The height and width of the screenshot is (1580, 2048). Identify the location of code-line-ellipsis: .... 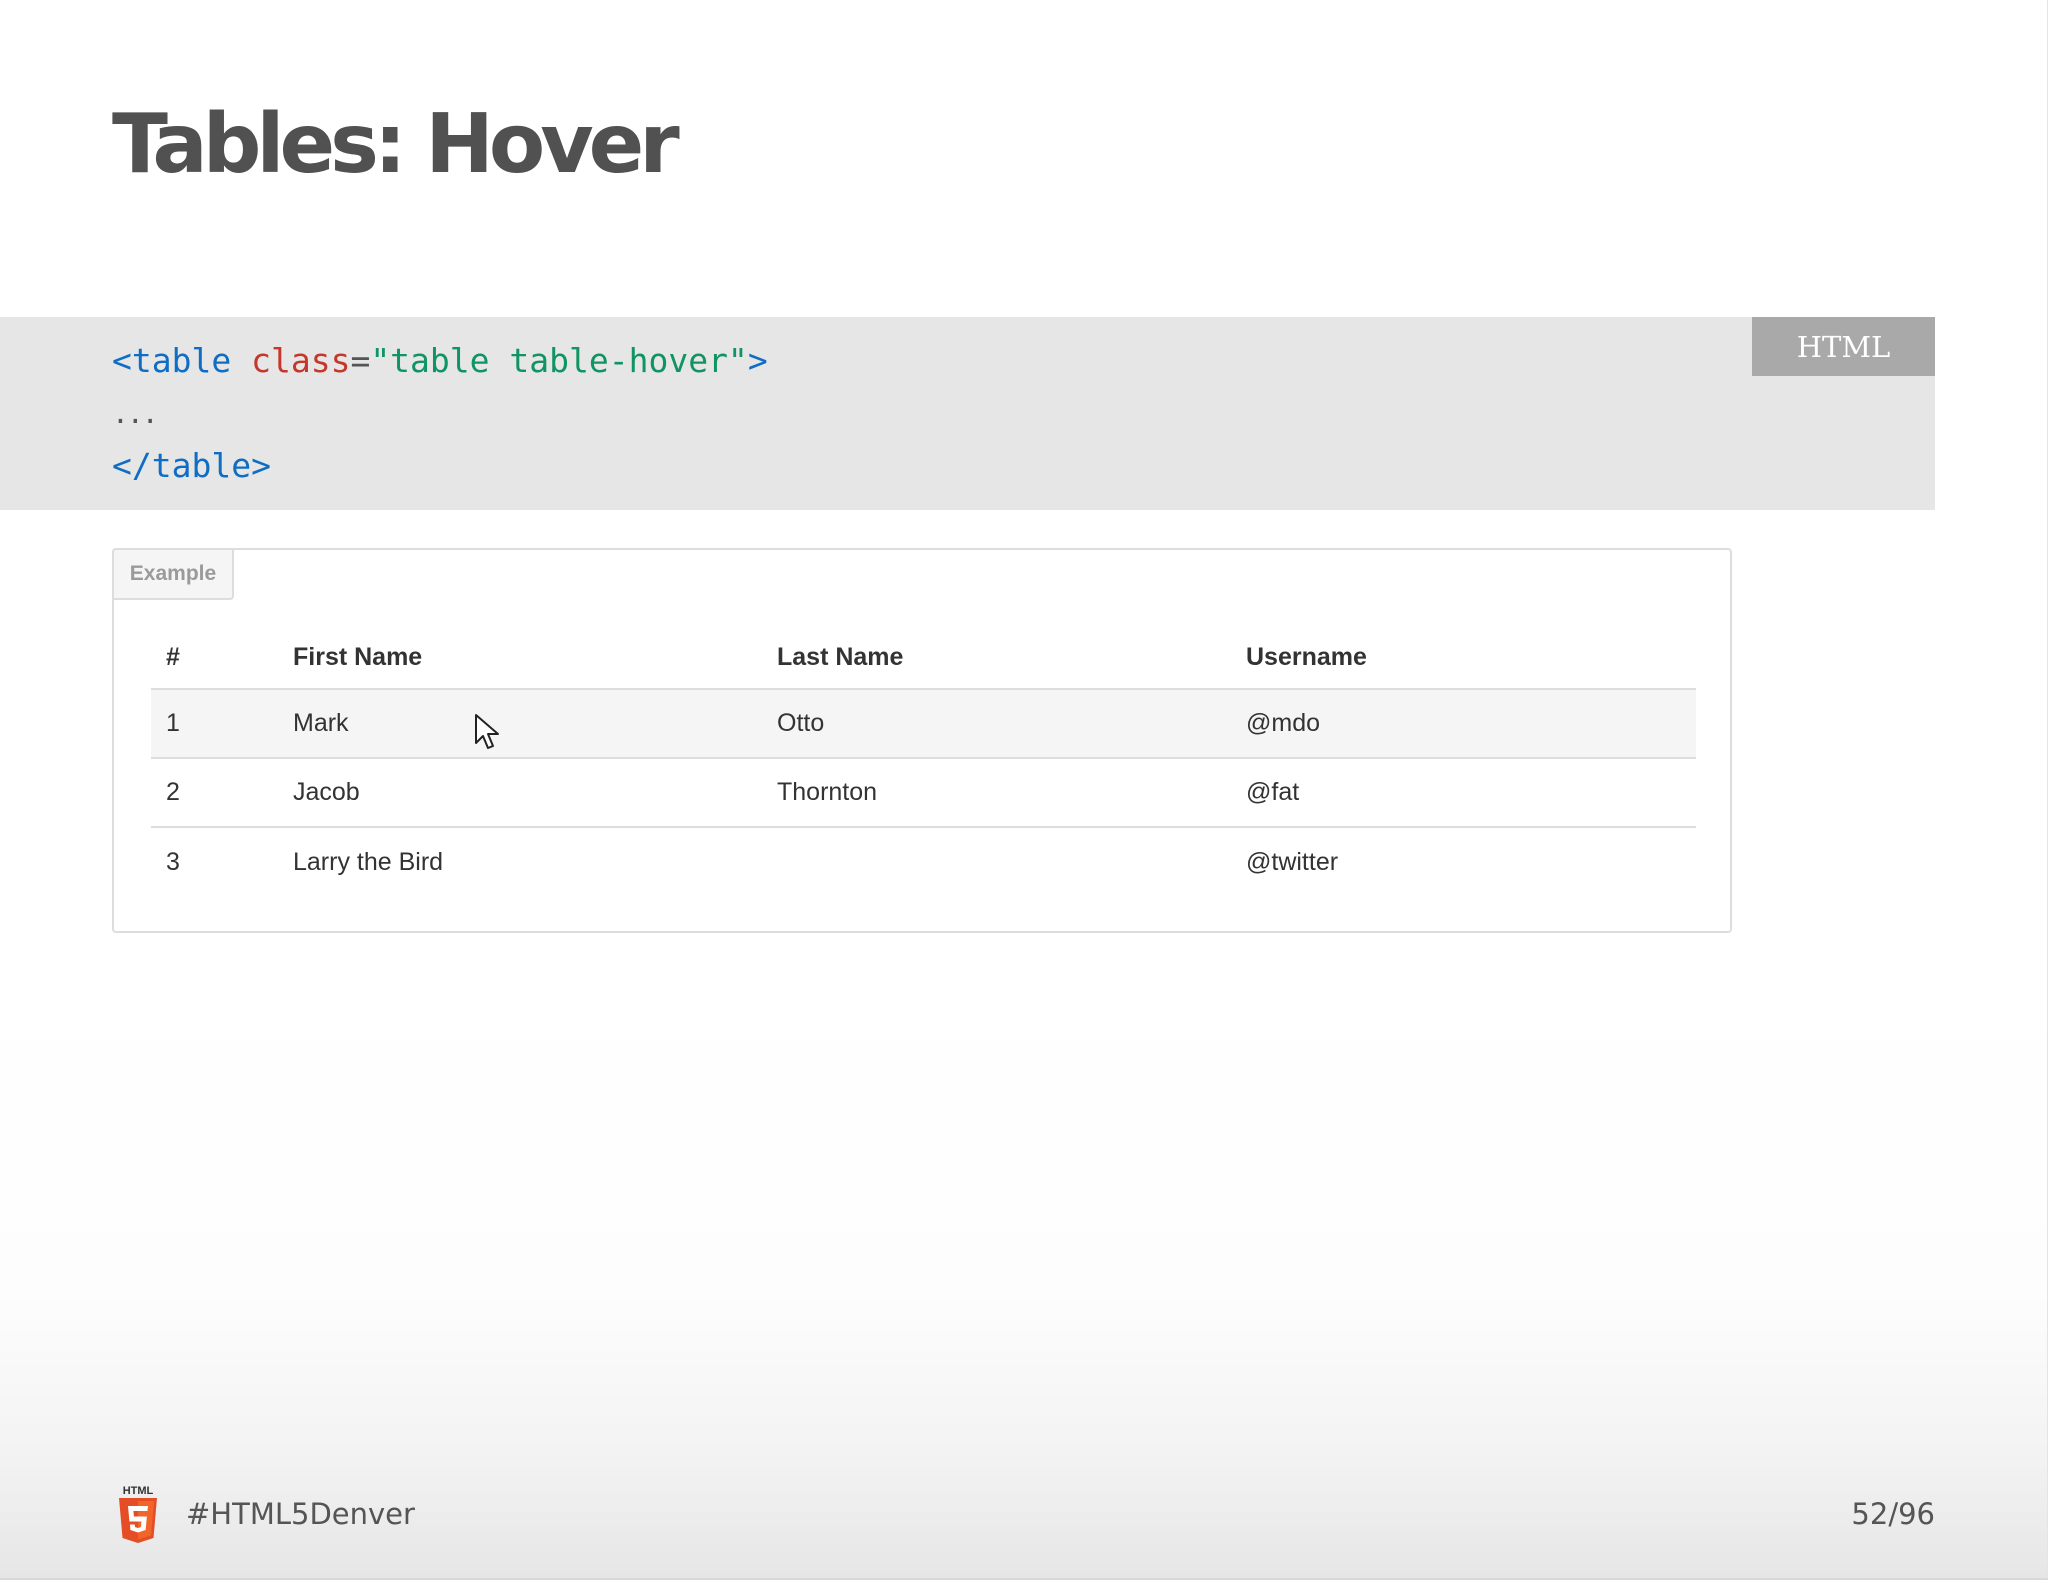
(135, 413).